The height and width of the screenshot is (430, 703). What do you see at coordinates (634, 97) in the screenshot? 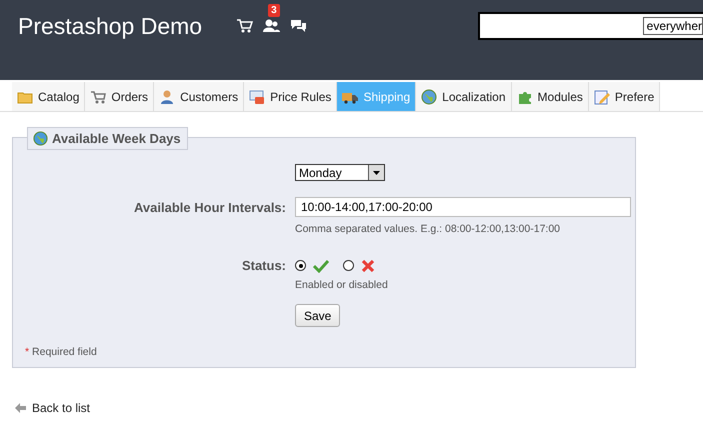
I see `tab-label: Prefere` at bounding box center [634, 97].